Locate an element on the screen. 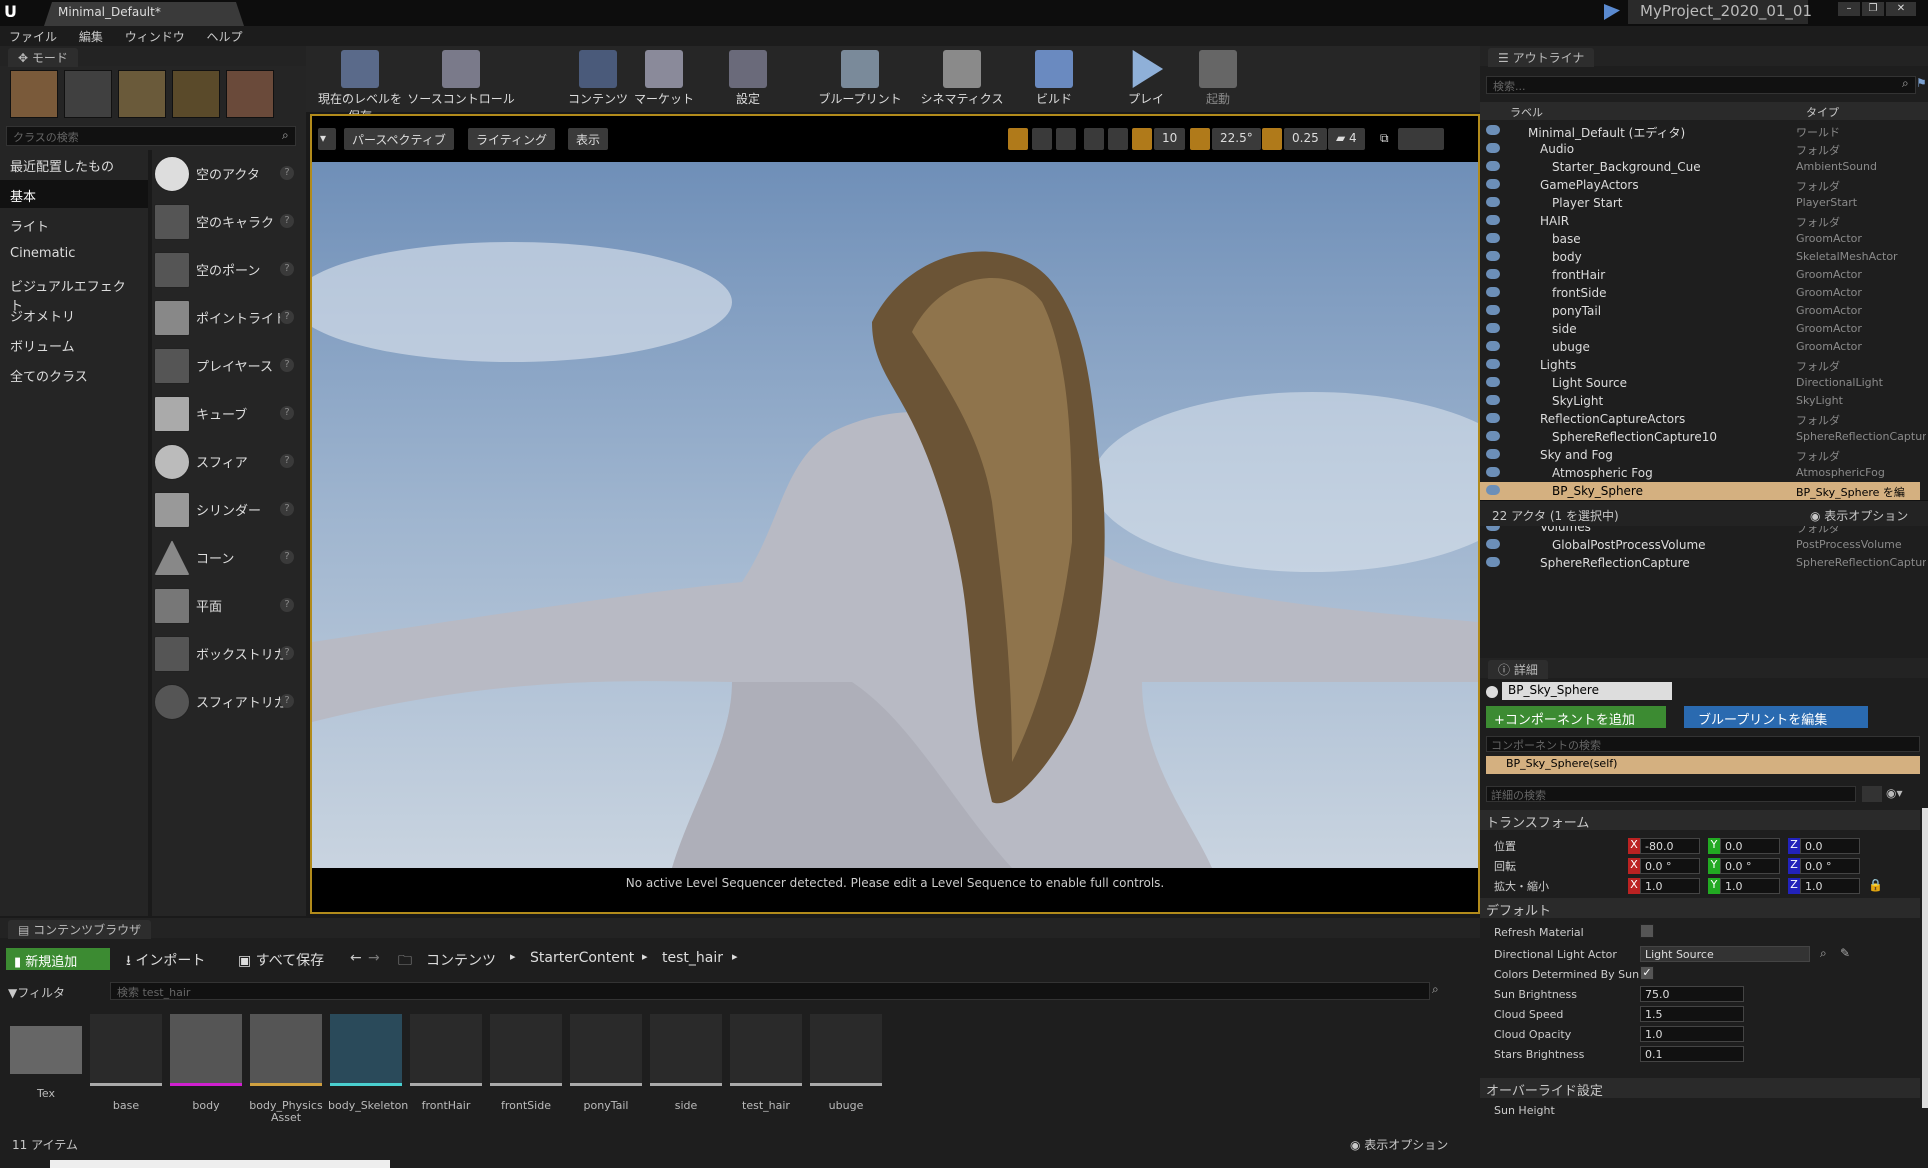 The height and width of the screenshot is (1168, 1928). location-y-field: 0.0 is located at coordinates (1750, 846).